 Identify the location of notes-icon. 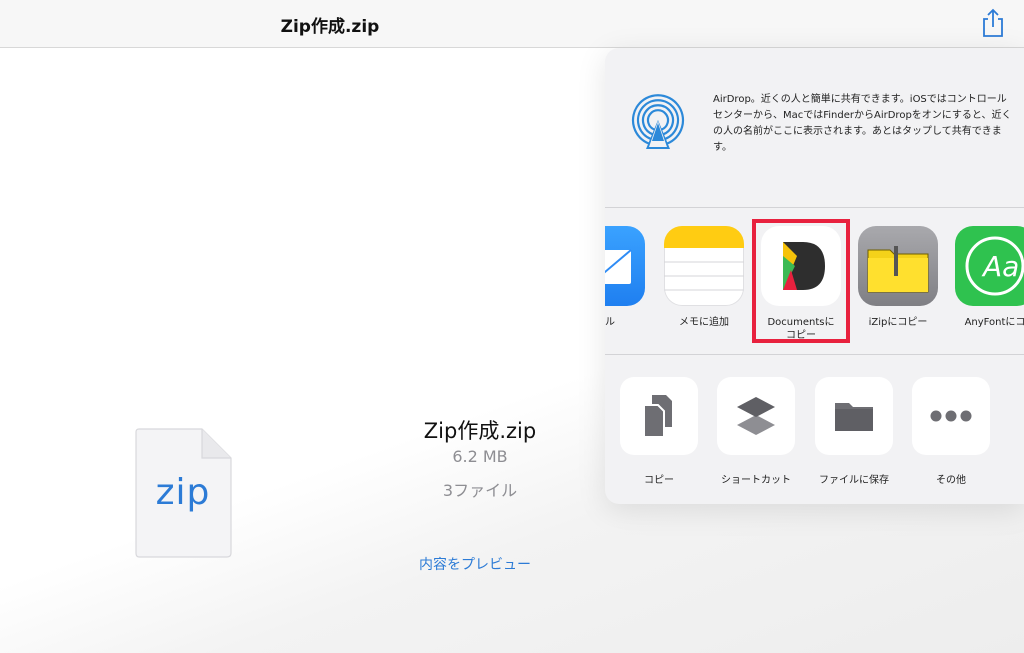
(704, 266).